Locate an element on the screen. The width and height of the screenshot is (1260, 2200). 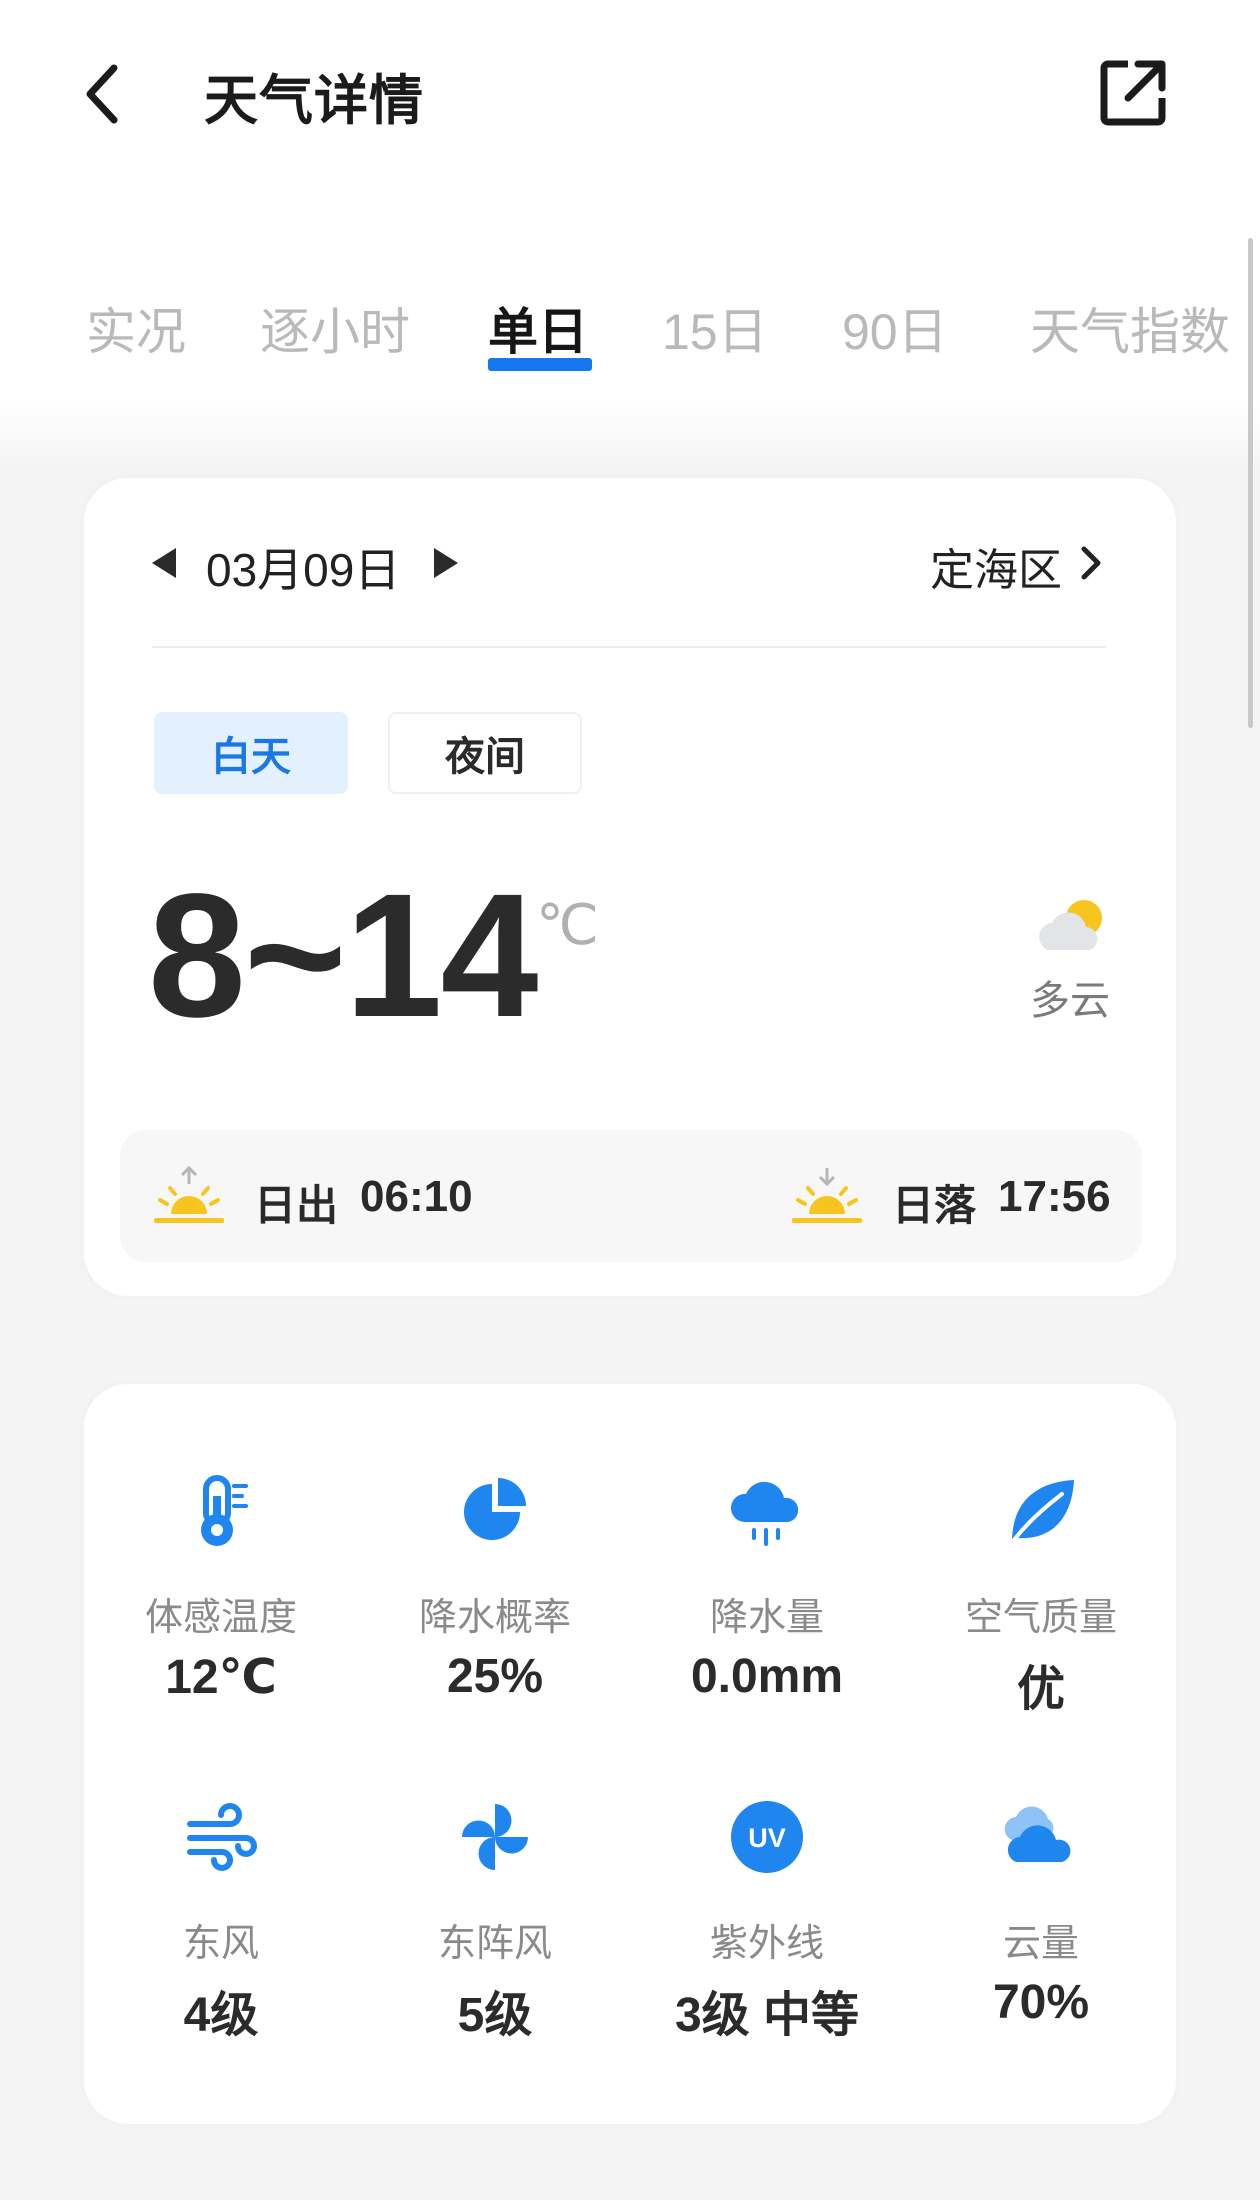
tab-15-day: 15日 is located at coordinates (715, 328).